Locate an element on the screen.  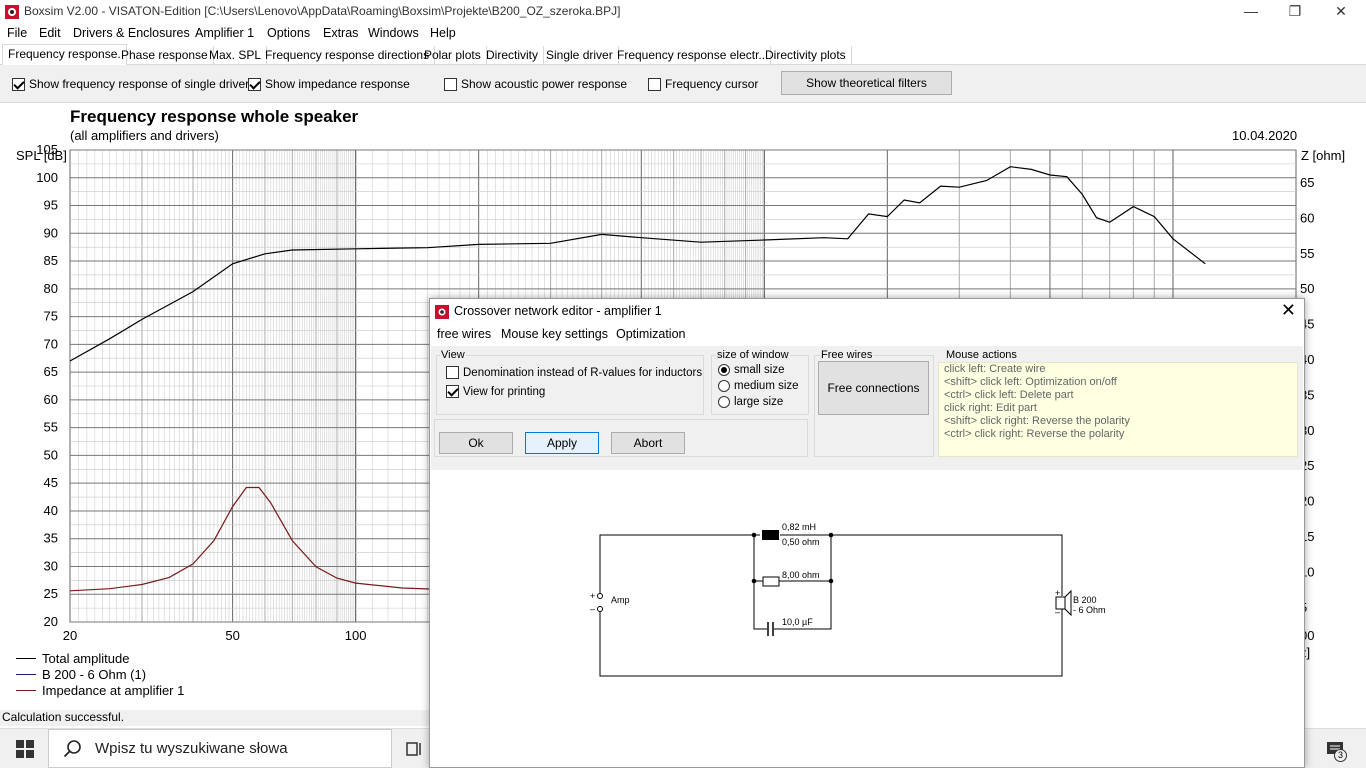
legend-impedance: Impedance at amplifier 1 is located at coordinates (100, 690).